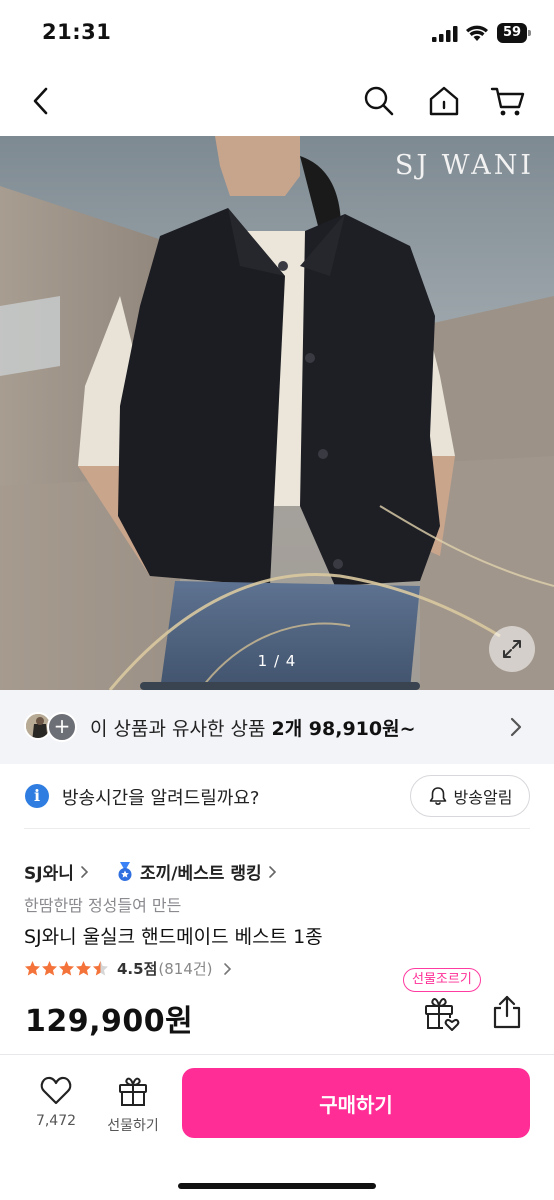 The width and height of the screenshot is (554, 1200). I want to click on gift-heart-icon, so click(442, 1014).